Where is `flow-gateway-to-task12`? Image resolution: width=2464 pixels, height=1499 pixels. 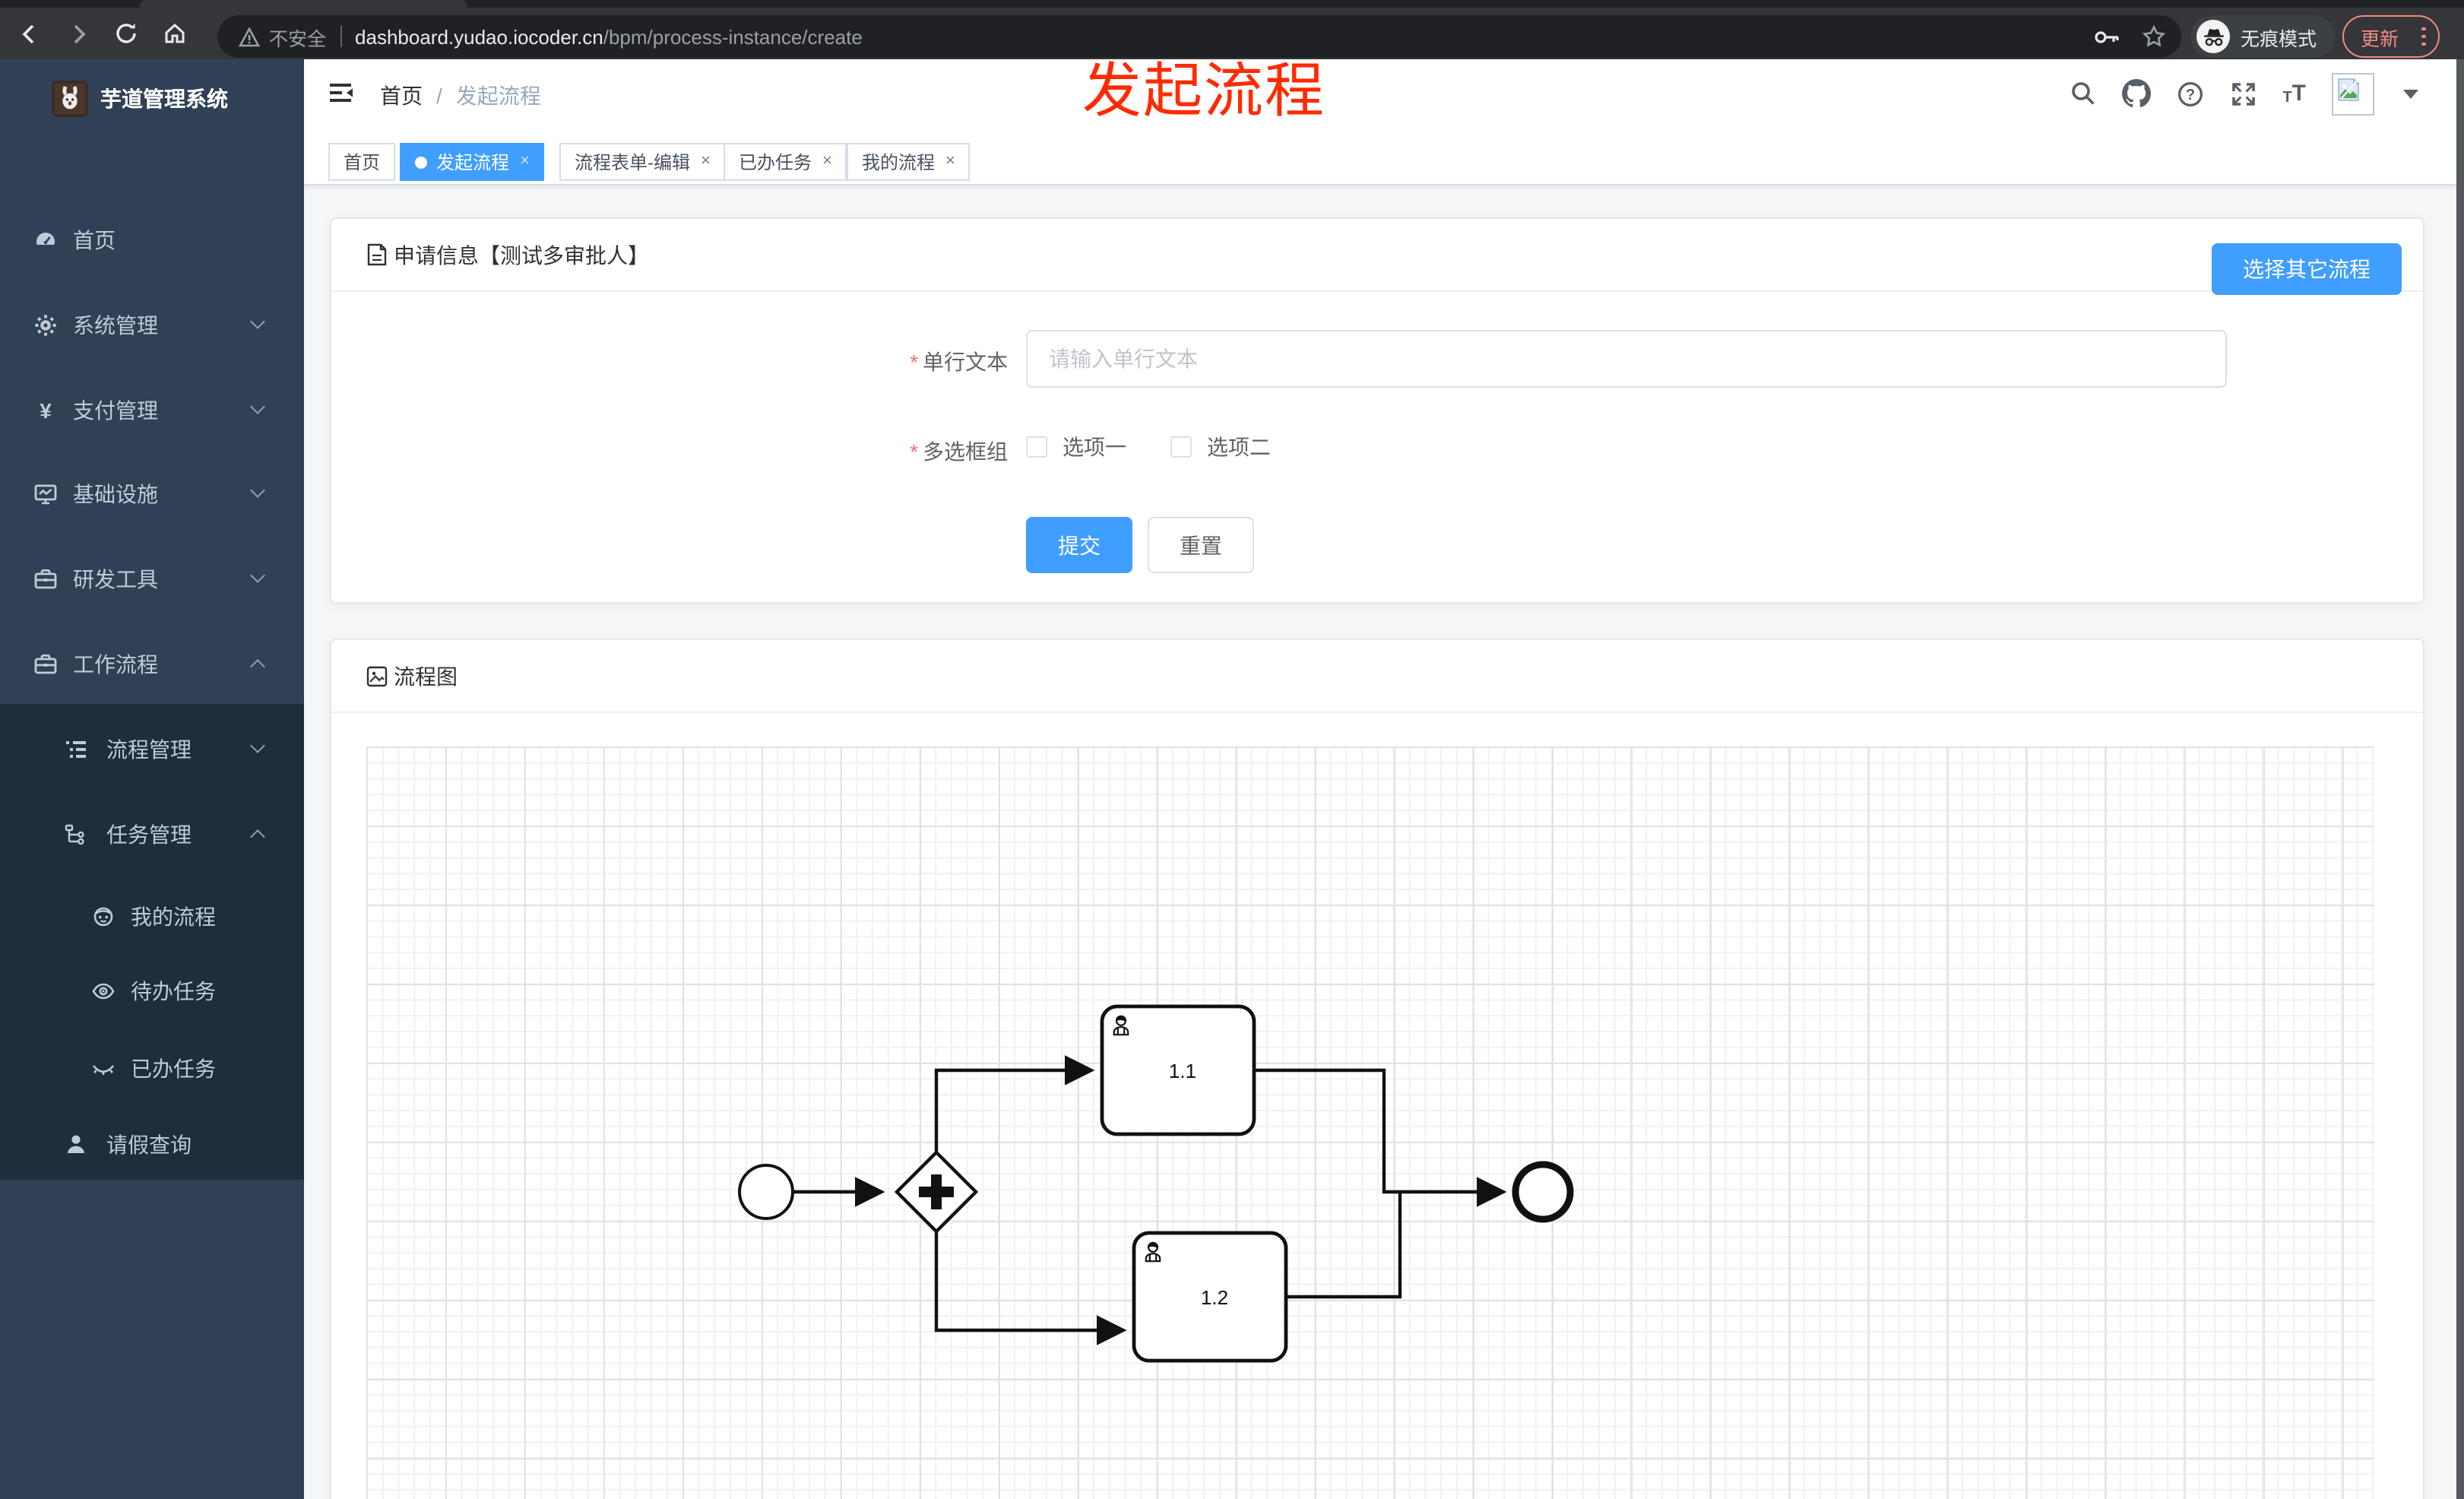
flow-gateway-to-task12 is located at coordinates (1030, 1288).